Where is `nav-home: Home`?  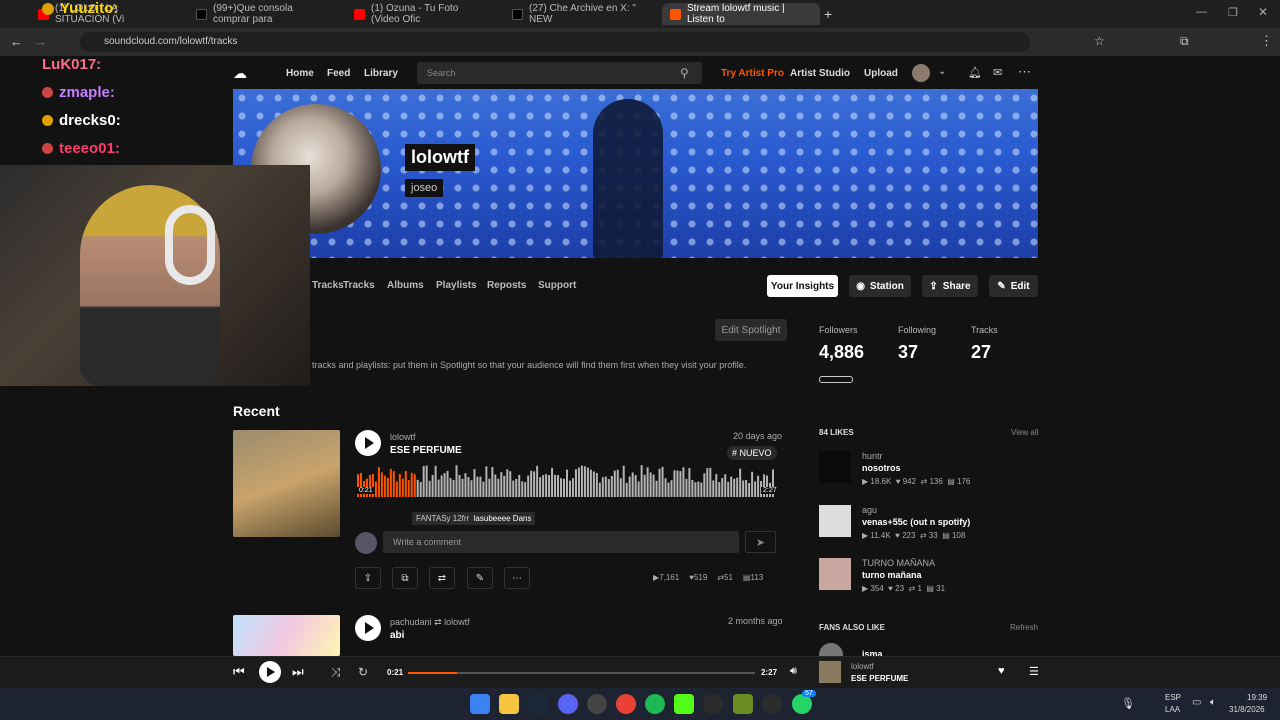 nav-home: Home is located at coordinates (300, 73).